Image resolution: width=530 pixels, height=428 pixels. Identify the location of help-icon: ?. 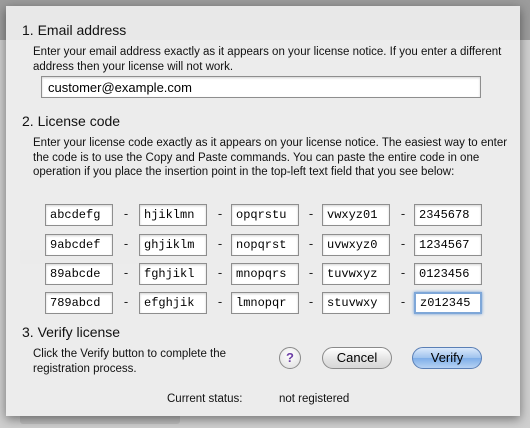
(290, 357).